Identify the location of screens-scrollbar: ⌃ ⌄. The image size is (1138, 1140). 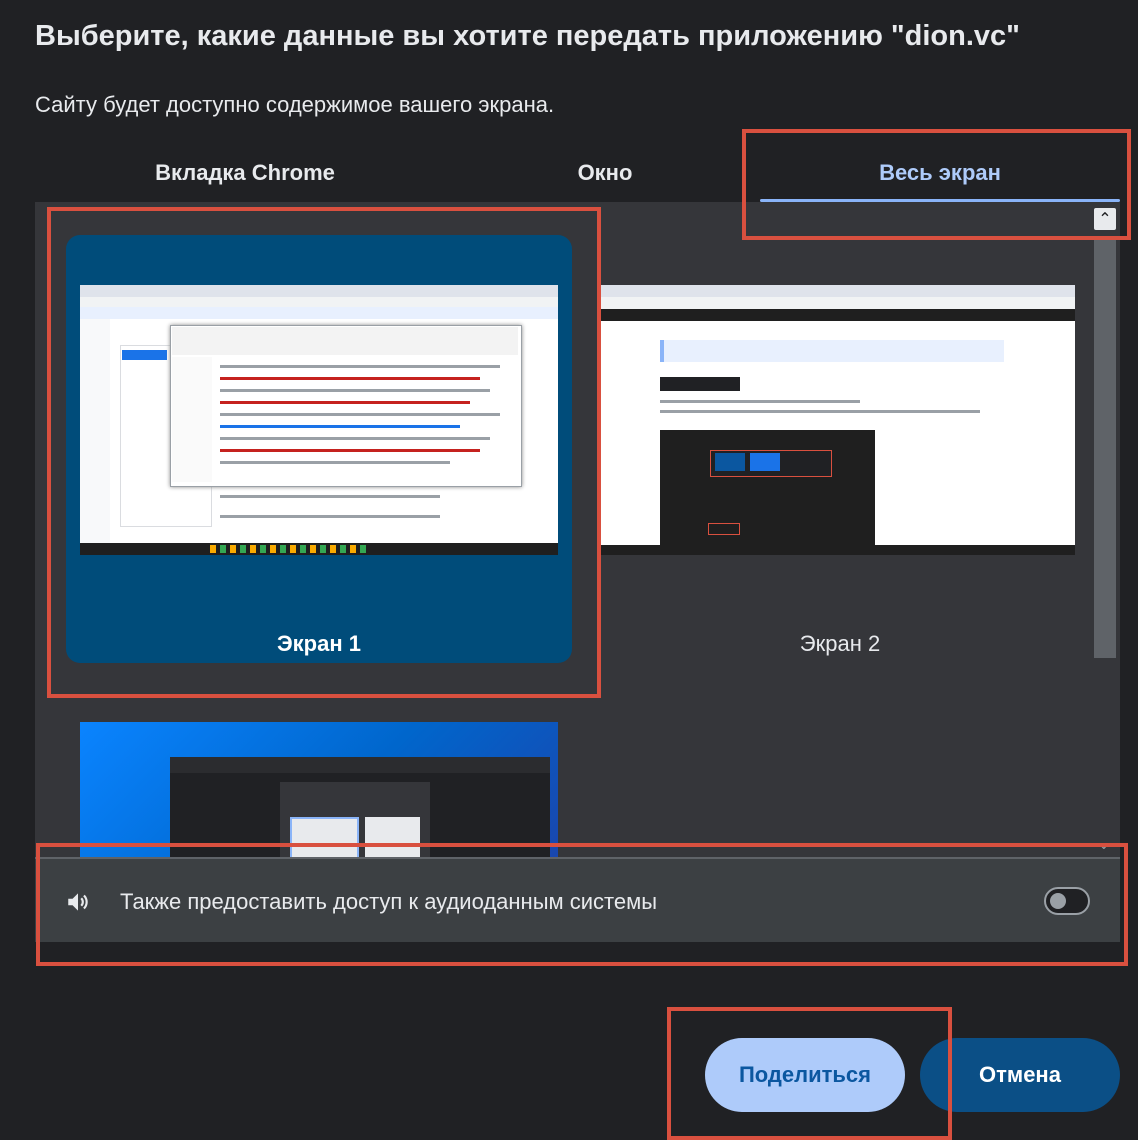
(1105, 529).